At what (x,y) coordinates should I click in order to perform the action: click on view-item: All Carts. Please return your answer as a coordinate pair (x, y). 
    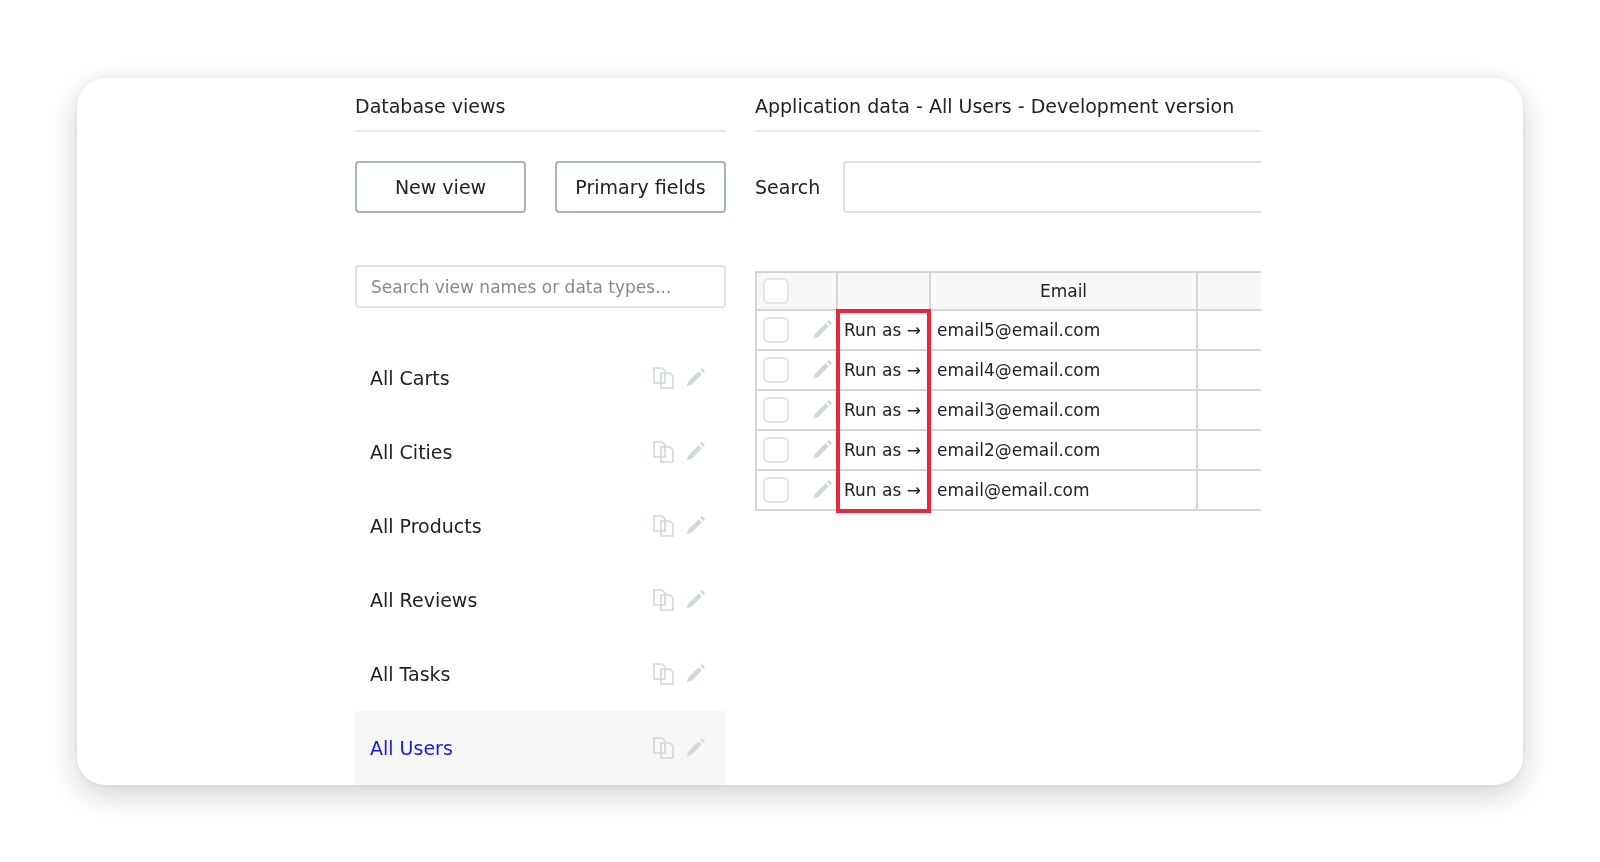
    Looking at the image, I should click on (540, 378).